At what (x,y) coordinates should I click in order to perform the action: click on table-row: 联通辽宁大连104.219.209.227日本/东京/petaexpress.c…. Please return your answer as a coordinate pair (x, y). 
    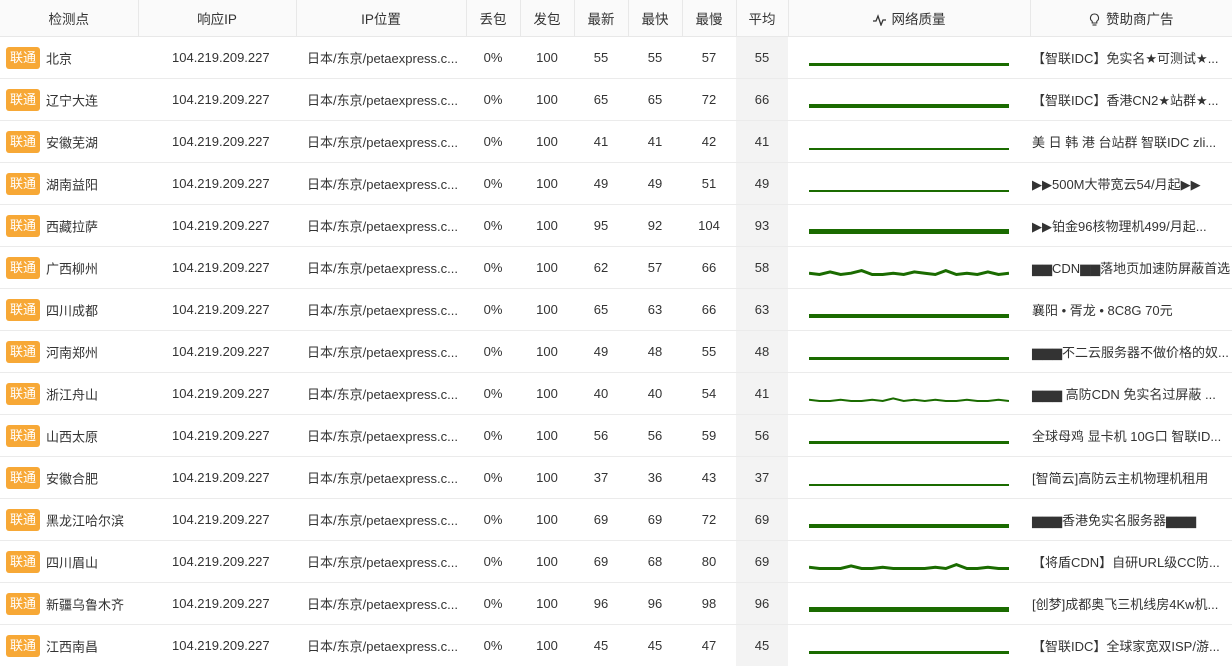
    Looking at the image, I should click on (616, 100).